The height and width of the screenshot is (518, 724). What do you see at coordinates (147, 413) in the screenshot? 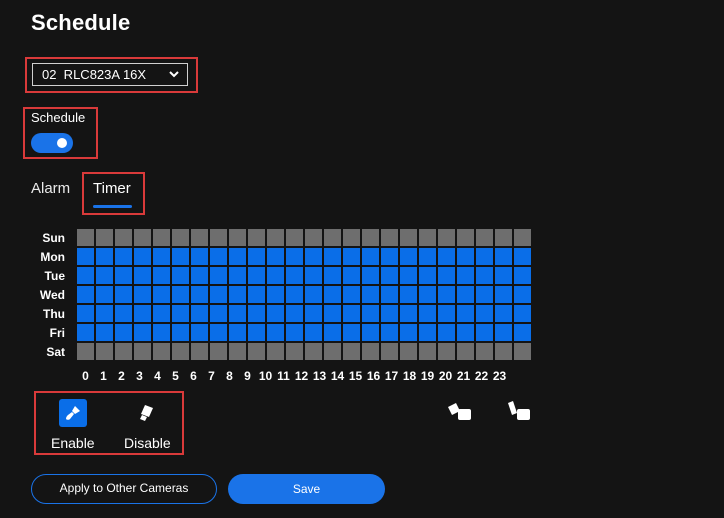
I see `disable-eraser-button` at bounding box center [147, 413].